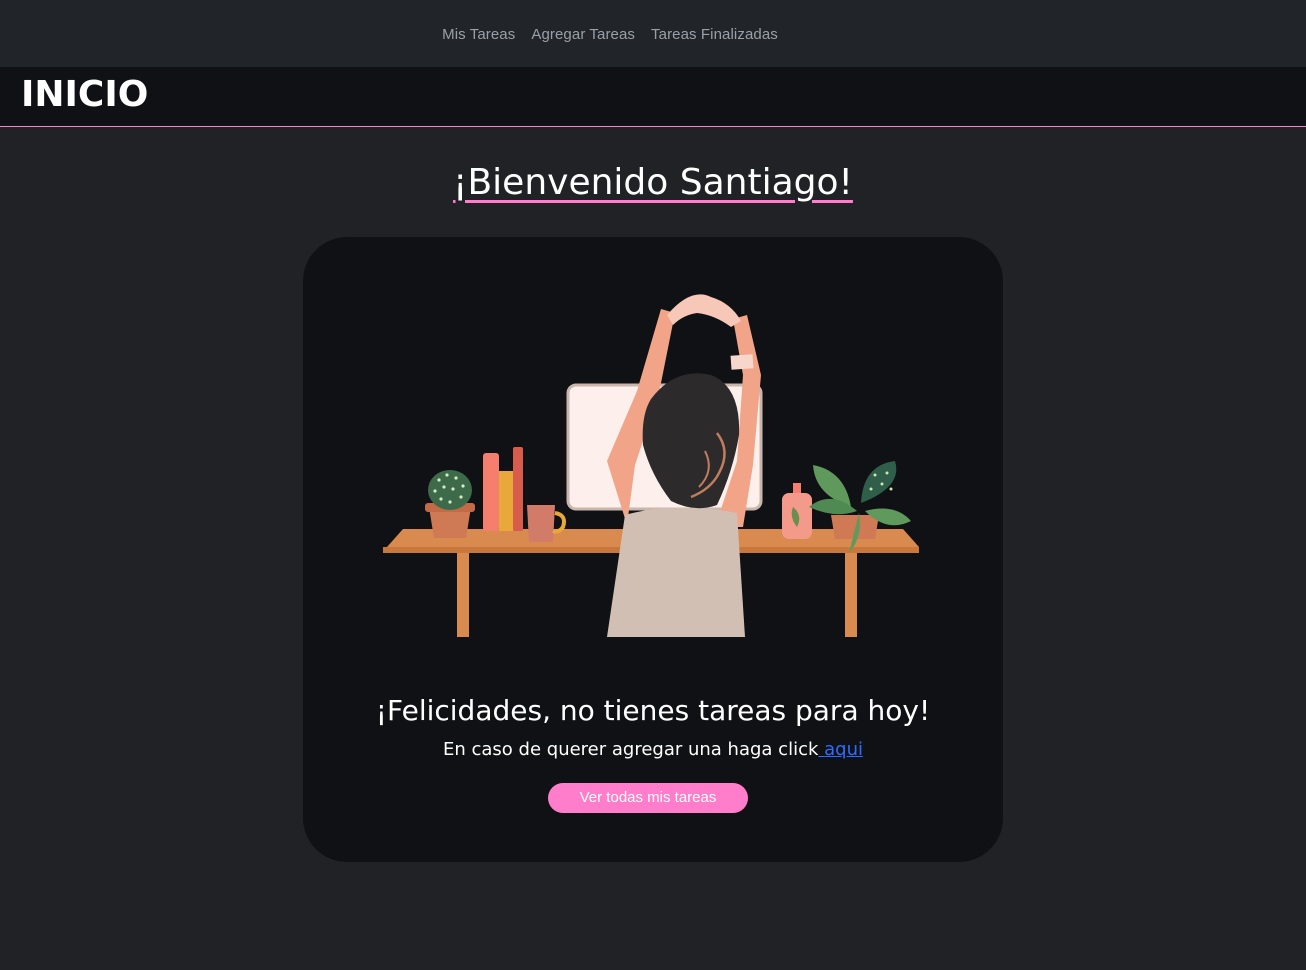 The image size is (1306, 970). What do you see at coordinates (541, 523) in the screenshot?
I see `mug-shape` at bounding box center [541, 523].